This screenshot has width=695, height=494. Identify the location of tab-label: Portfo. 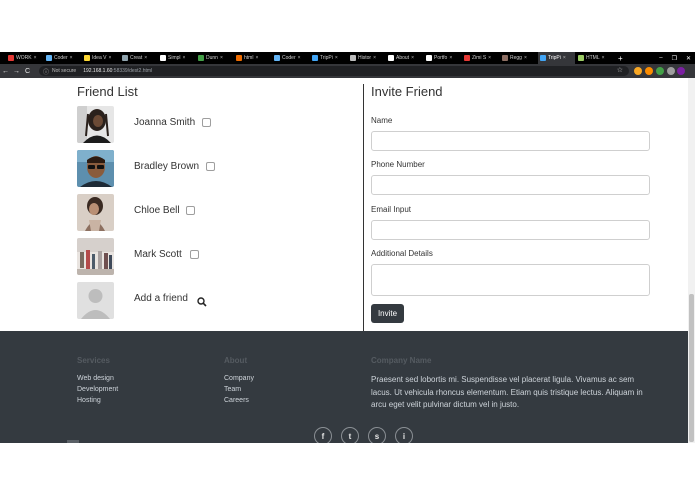
(441, 58).